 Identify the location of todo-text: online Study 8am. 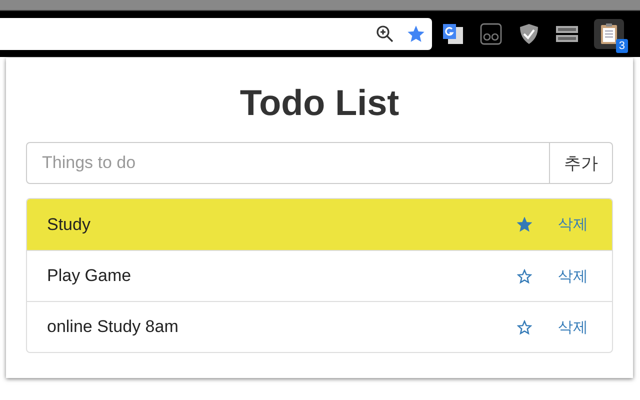
(113, 327).